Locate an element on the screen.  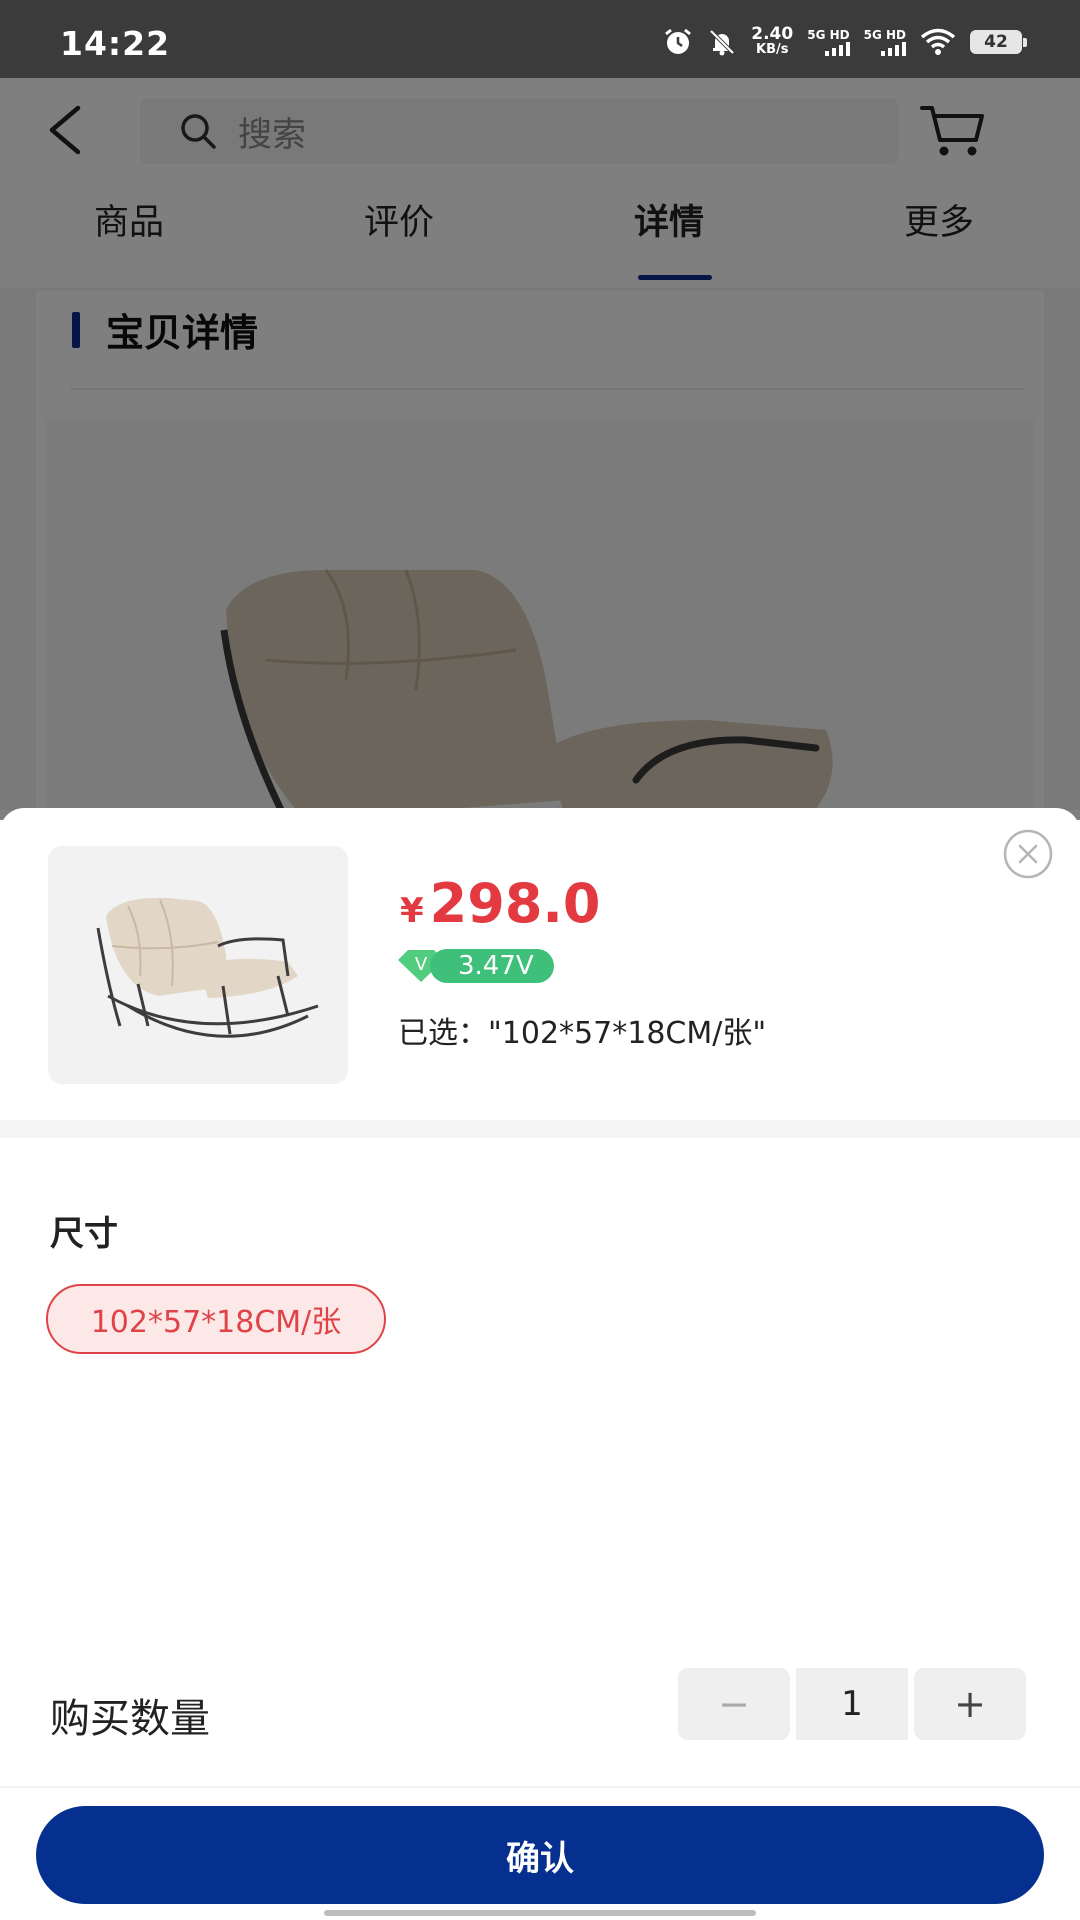
sim2-signal: 5G HD is located at coordinates (885, 42).